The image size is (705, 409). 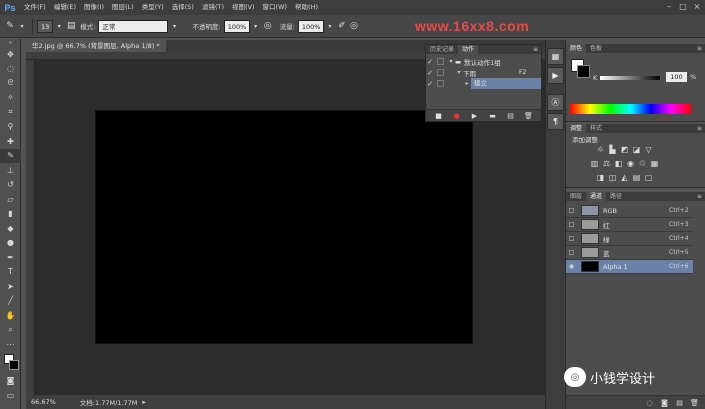 What do you see at coordinates (183, 7) in the screenshot?
I see `menu-select: 选择(S)` at bounding box center [183, 7].